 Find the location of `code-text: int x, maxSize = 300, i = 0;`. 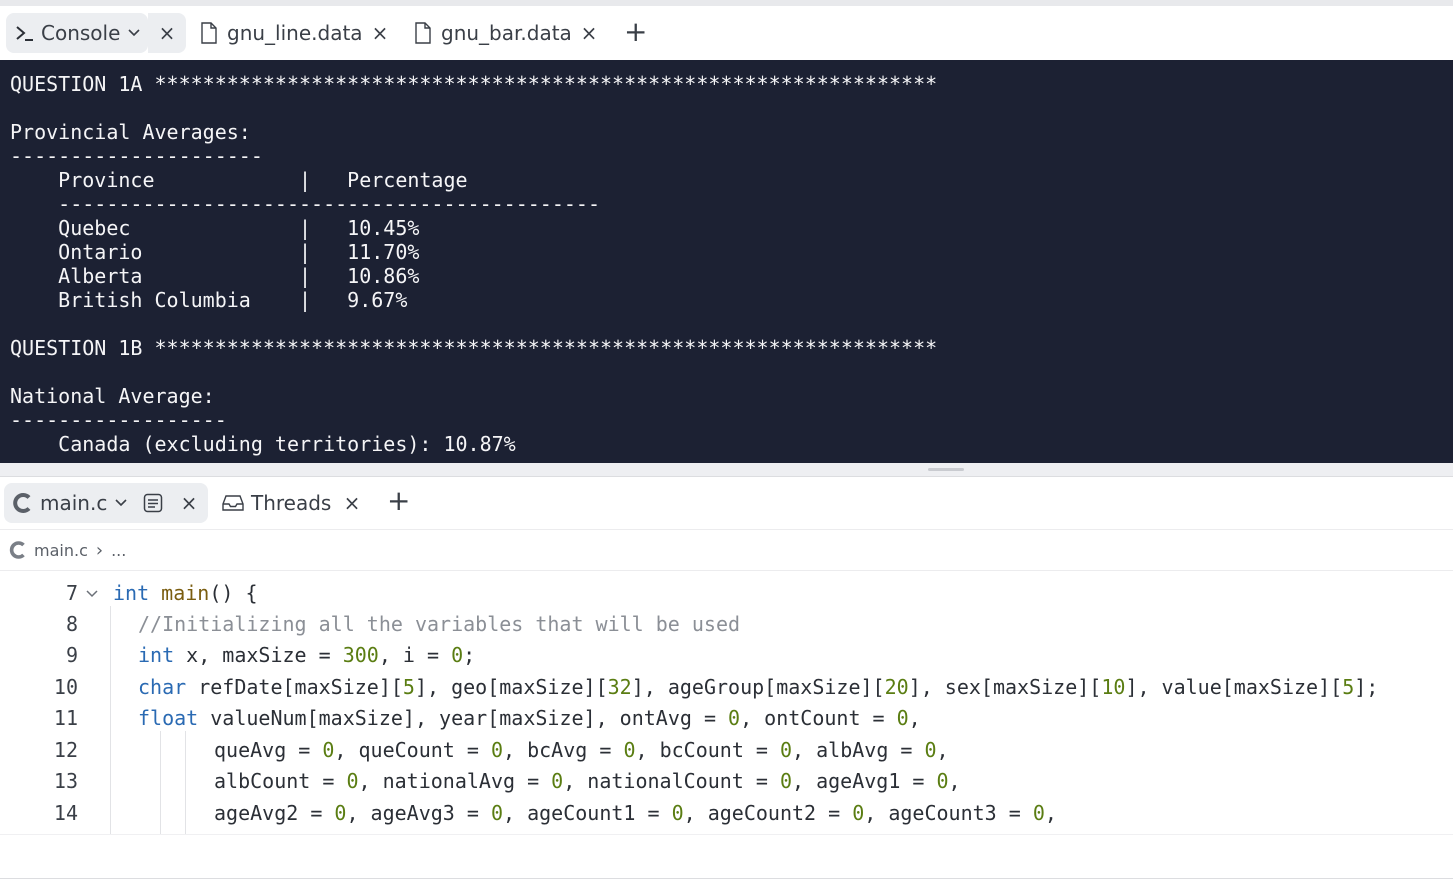

code-text: int x, maxSize = 300, i = 0; is located at coordinates (306, 655).